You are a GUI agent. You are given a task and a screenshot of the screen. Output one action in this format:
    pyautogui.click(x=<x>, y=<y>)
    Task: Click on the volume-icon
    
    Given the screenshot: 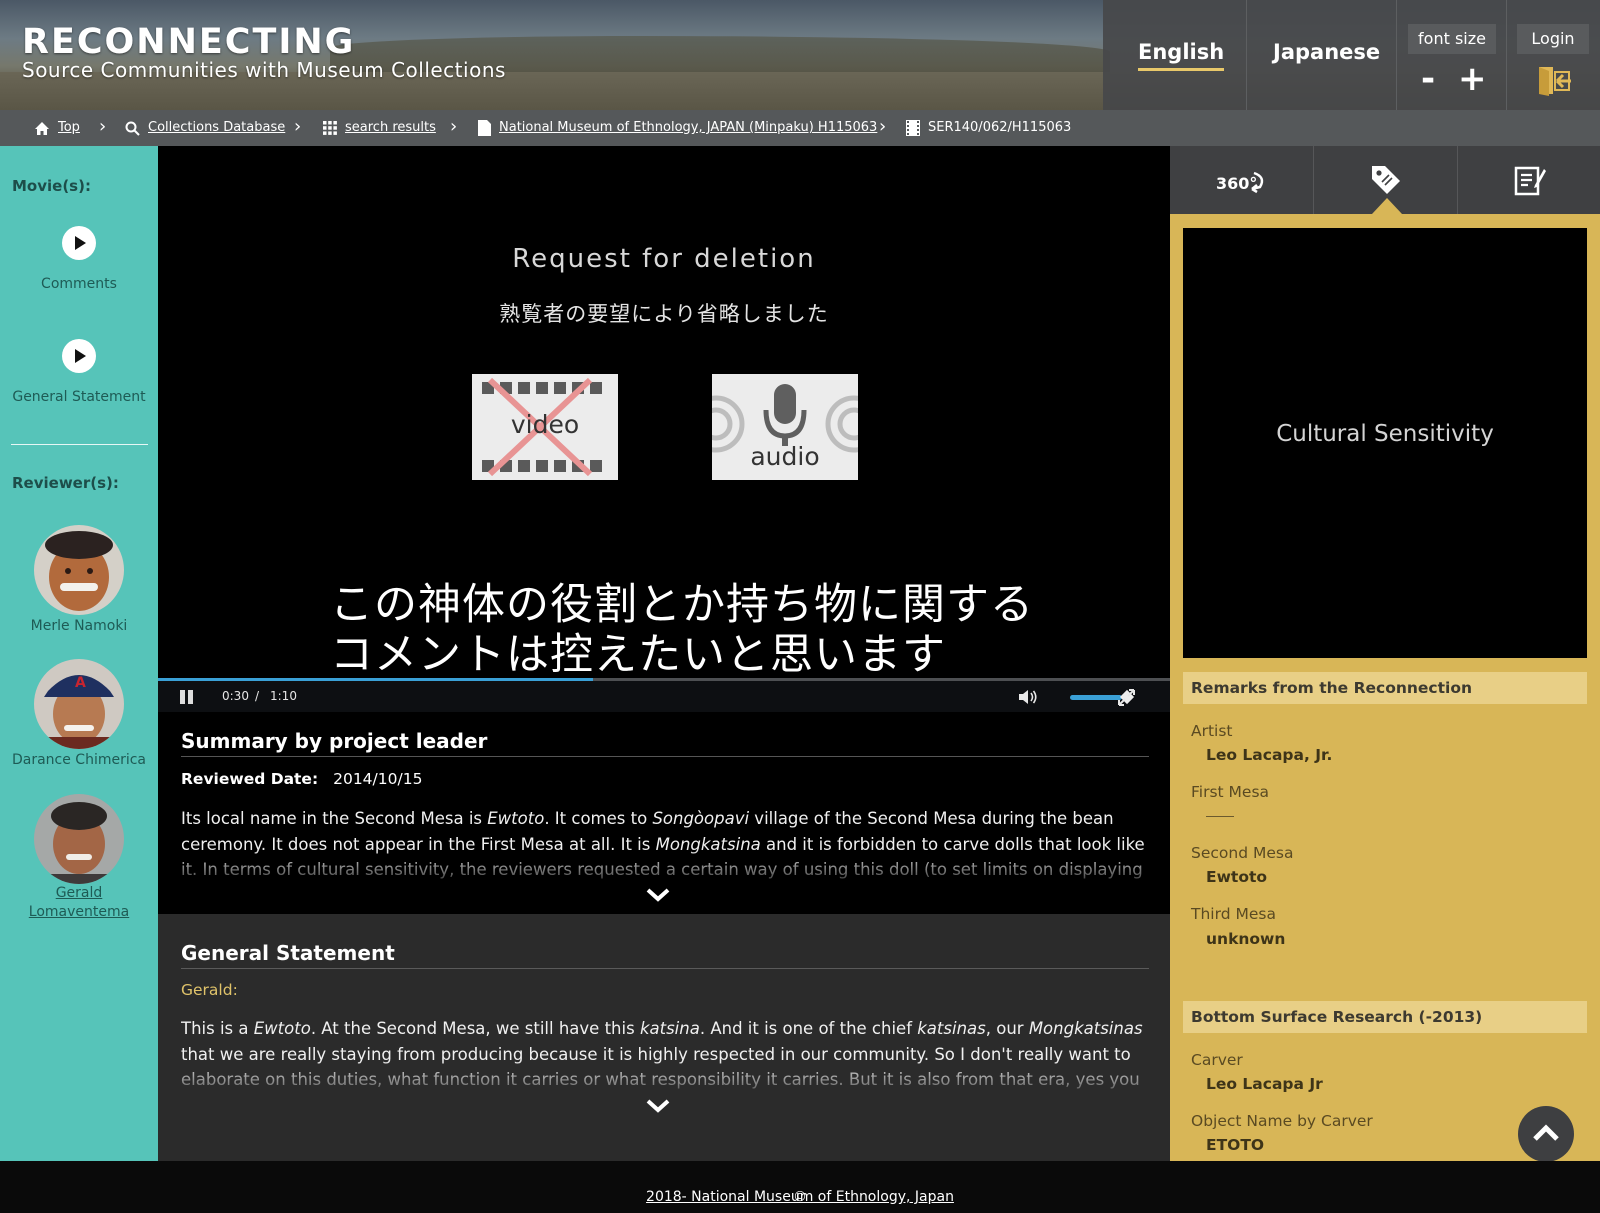 What is the action you would take?
    pyautogui.click(x=1028, y=697)
    